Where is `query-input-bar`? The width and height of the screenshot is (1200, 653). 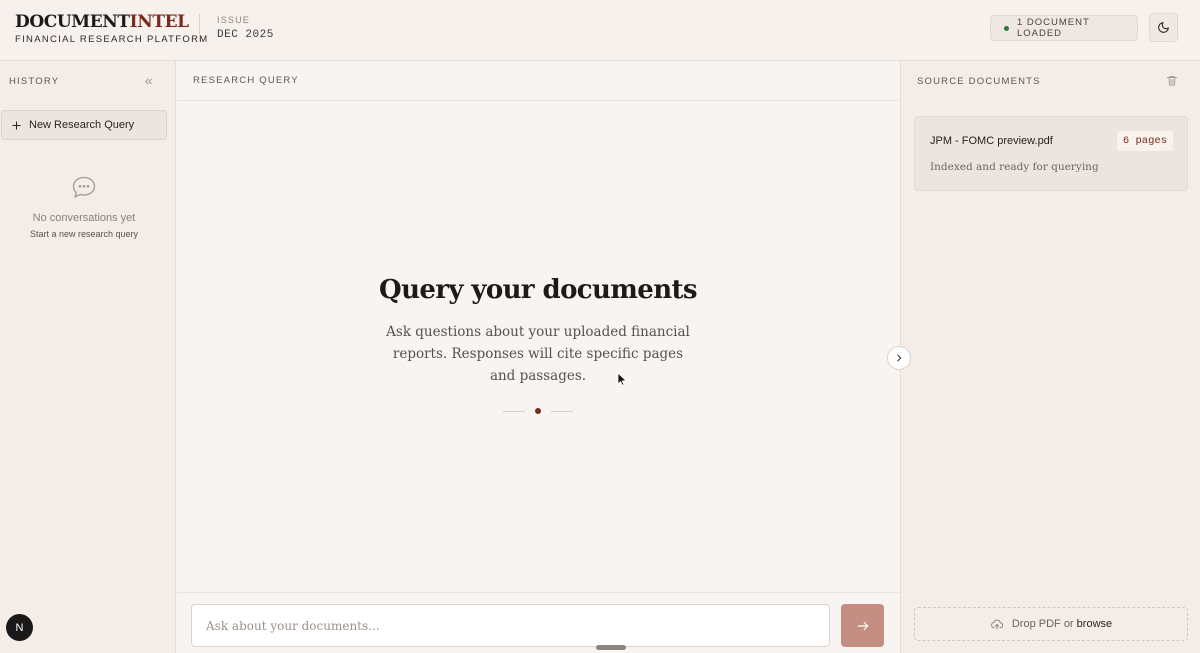
query-input-bar is located at coordinates (538, 622).